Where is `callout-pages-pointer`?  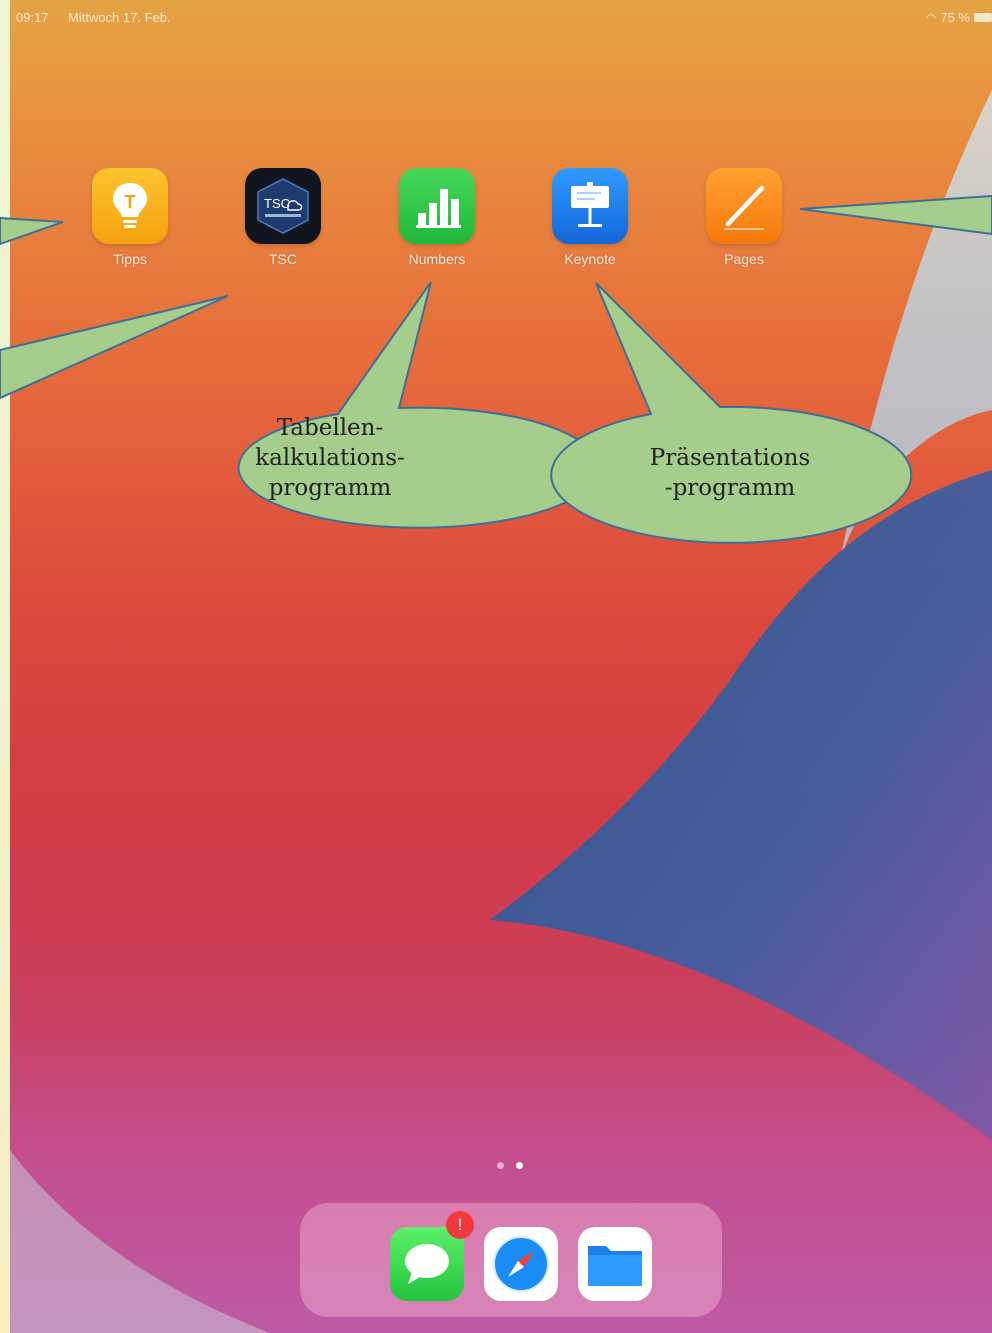
callout-pages-pointer is located at coordinates (895, 215).